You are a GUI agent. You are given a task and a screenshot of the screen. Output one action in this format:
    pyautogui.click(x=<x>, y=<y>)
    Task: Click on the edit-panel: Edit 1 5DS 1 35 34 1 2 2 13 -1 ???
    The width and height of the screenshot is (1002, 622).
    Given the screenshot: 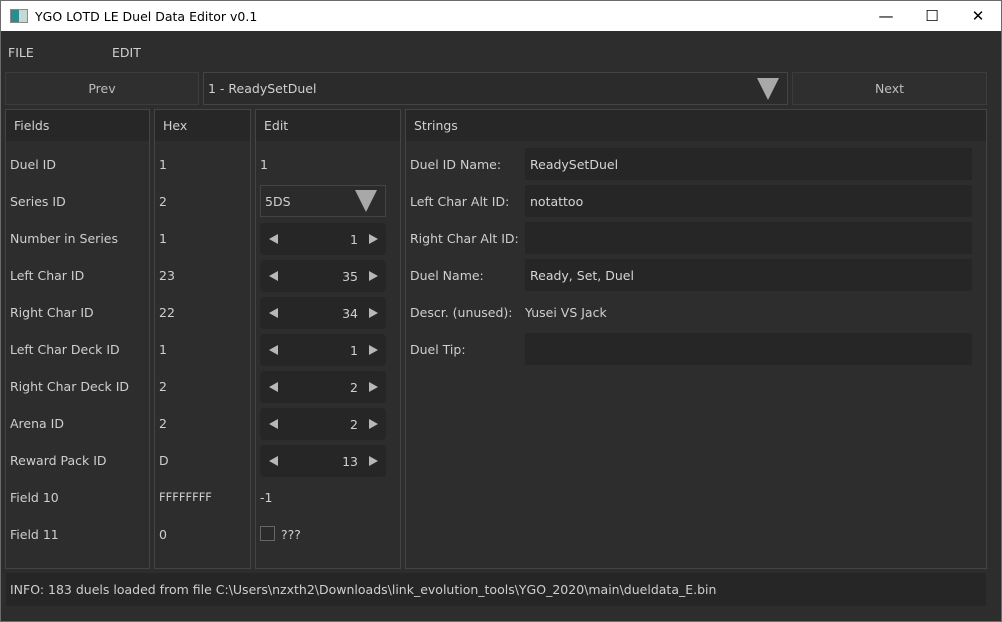 What is the action you would take?
    pyautogui.click(x=328, y=339)
    